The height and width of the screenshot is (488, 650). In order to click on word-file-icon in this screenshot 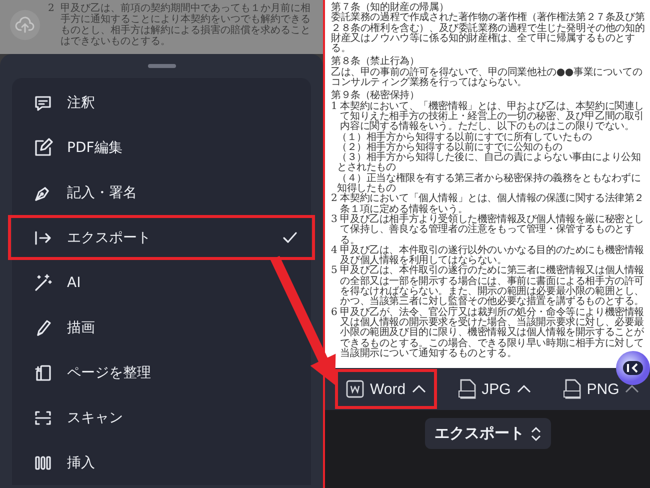, I will do `click(355, 389)`.